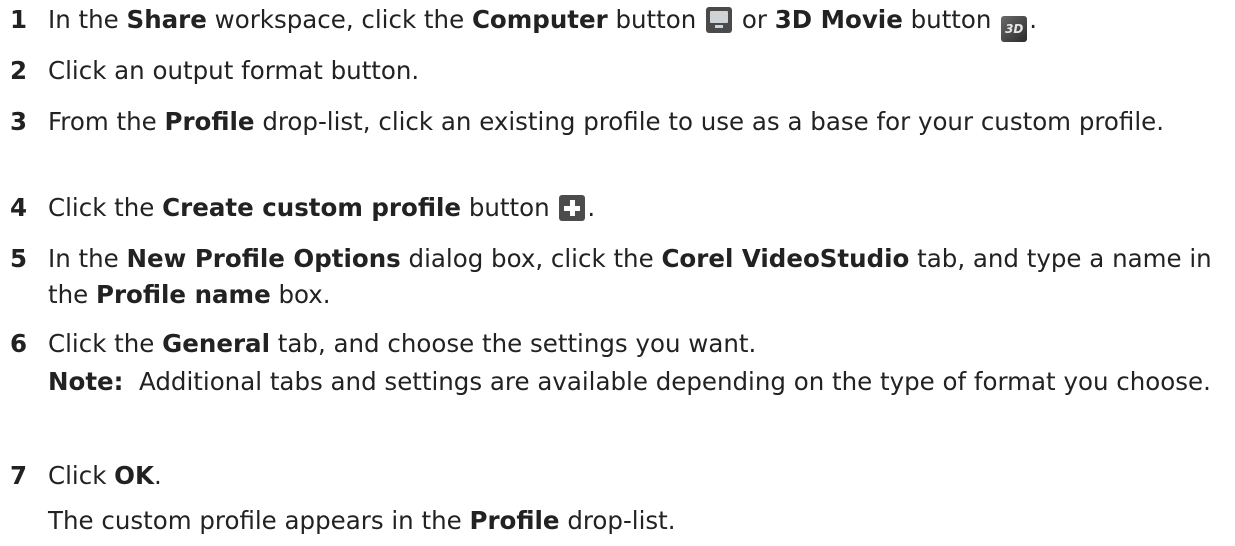 The image size is (1235, 546). Describe the element at coordinates (19, 19) in the screenshot. I see `step-number: 1` at that location.